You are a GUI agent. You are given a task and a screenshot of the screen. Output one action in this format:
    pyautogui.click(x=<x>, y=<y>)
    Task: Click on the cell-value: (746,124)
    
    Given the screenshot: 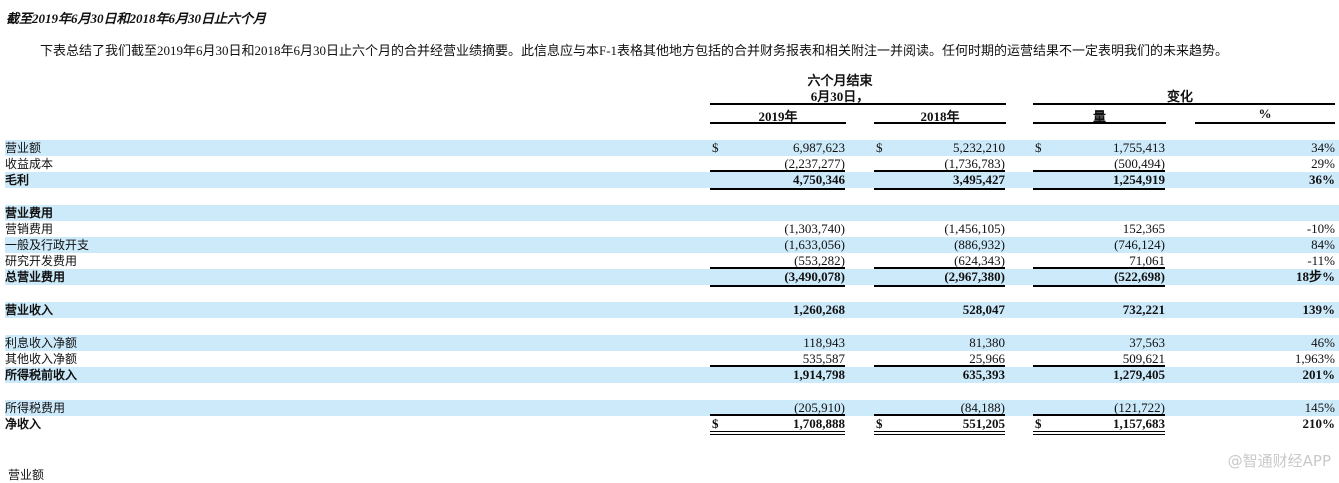 What is the action you would take?
    pyautogui.click(x=1139, y=244)
    